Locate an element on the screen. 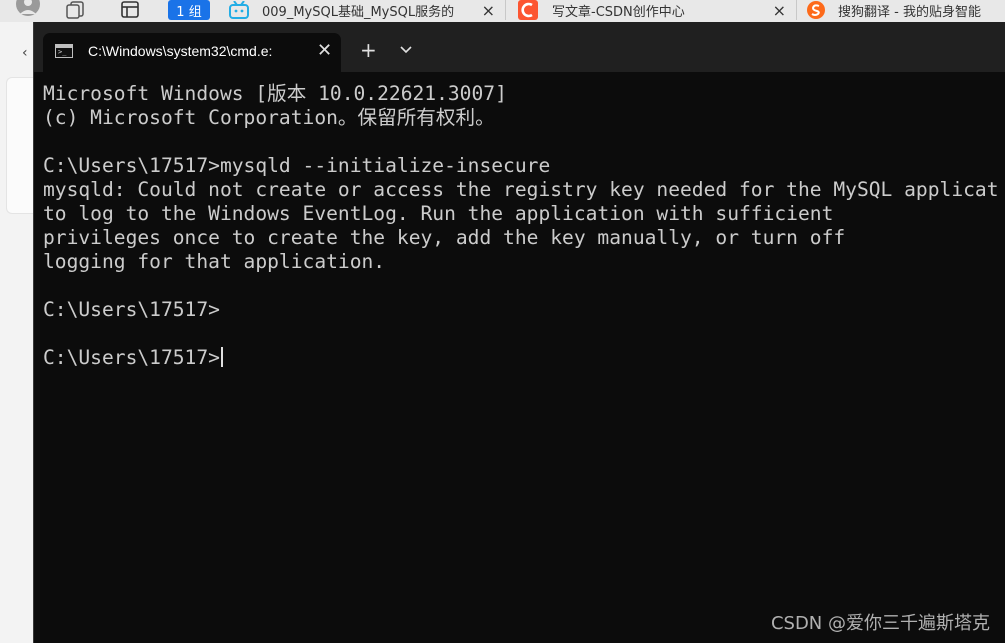 The width and height of the screenshot is (1005, 643). browser-tab-csdn: 写文章-CSDN创作中心 × is located at coordinates (656, 10).